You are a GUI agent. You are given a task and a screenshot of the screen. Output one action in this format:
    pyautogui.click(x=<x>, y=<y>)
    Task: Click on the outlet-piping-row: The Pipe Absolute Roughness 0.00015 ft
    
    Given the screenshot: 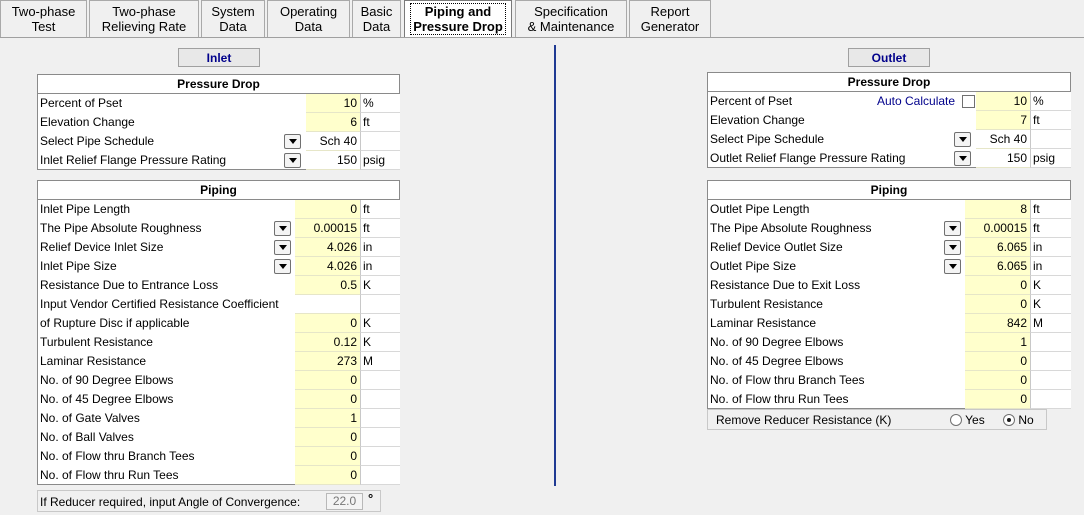 What is the action you would take?
    pyautogui.click(x=889, y=228)
    